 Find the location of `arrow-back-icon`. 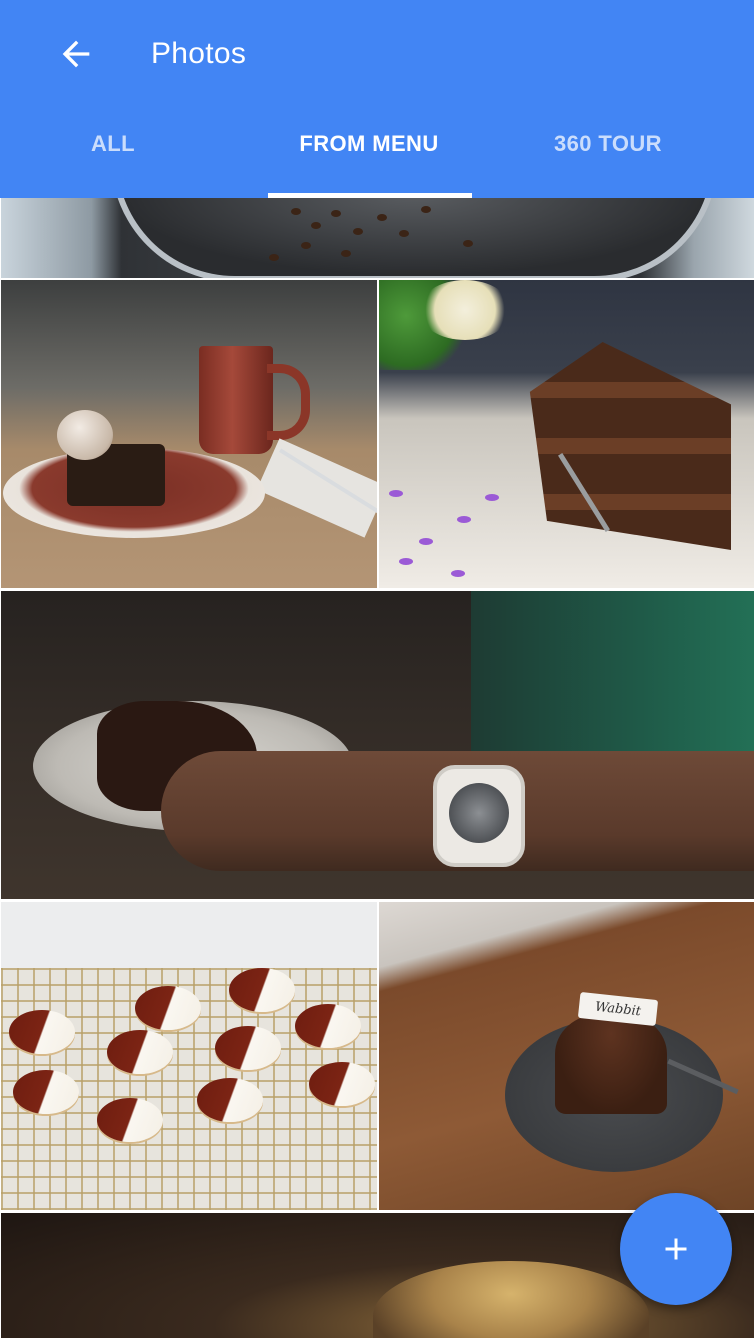

arrow-back-icon is located at coordinates (76, 54).